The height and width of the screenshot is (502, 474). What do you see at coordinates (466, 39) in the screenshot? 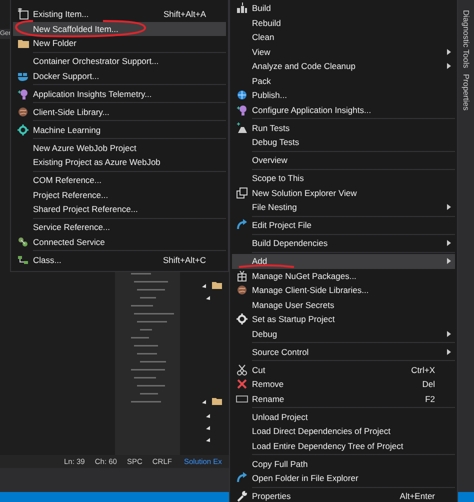
I see `side-tab: Diagnostic Tools` at bounding box center [466, 39].